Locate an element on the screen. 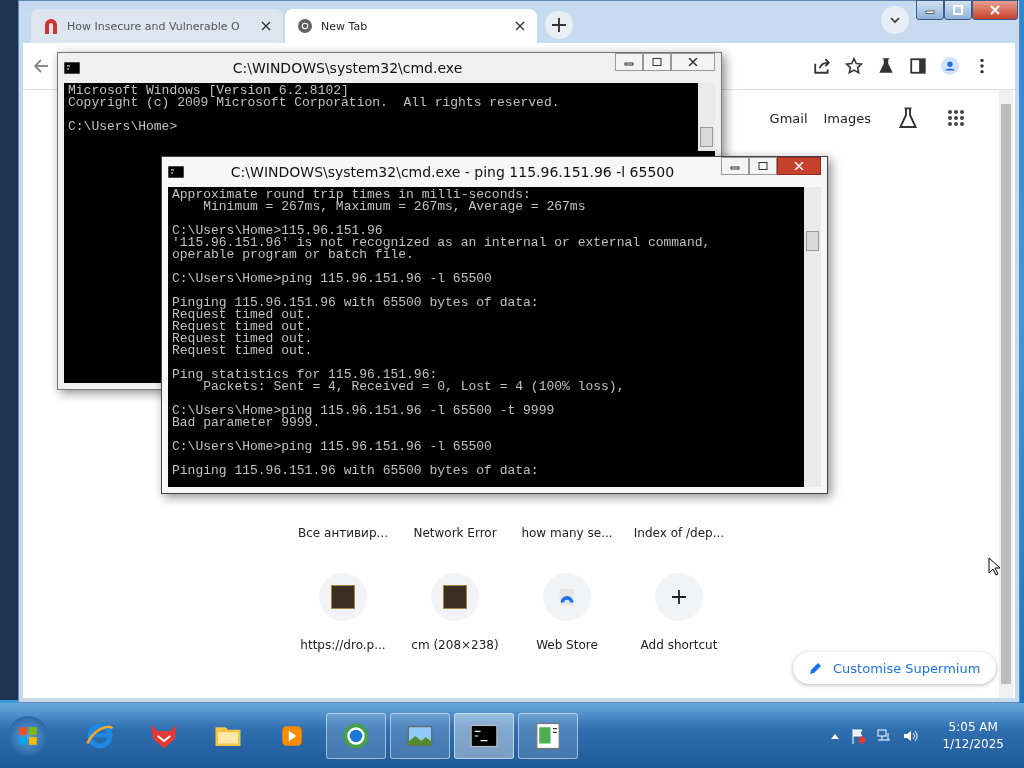 The width and height of the screenshot is (1024, 768). window-title: C:\WINDOWS\system32\cmd.exe is located at coordinates (347, 68).